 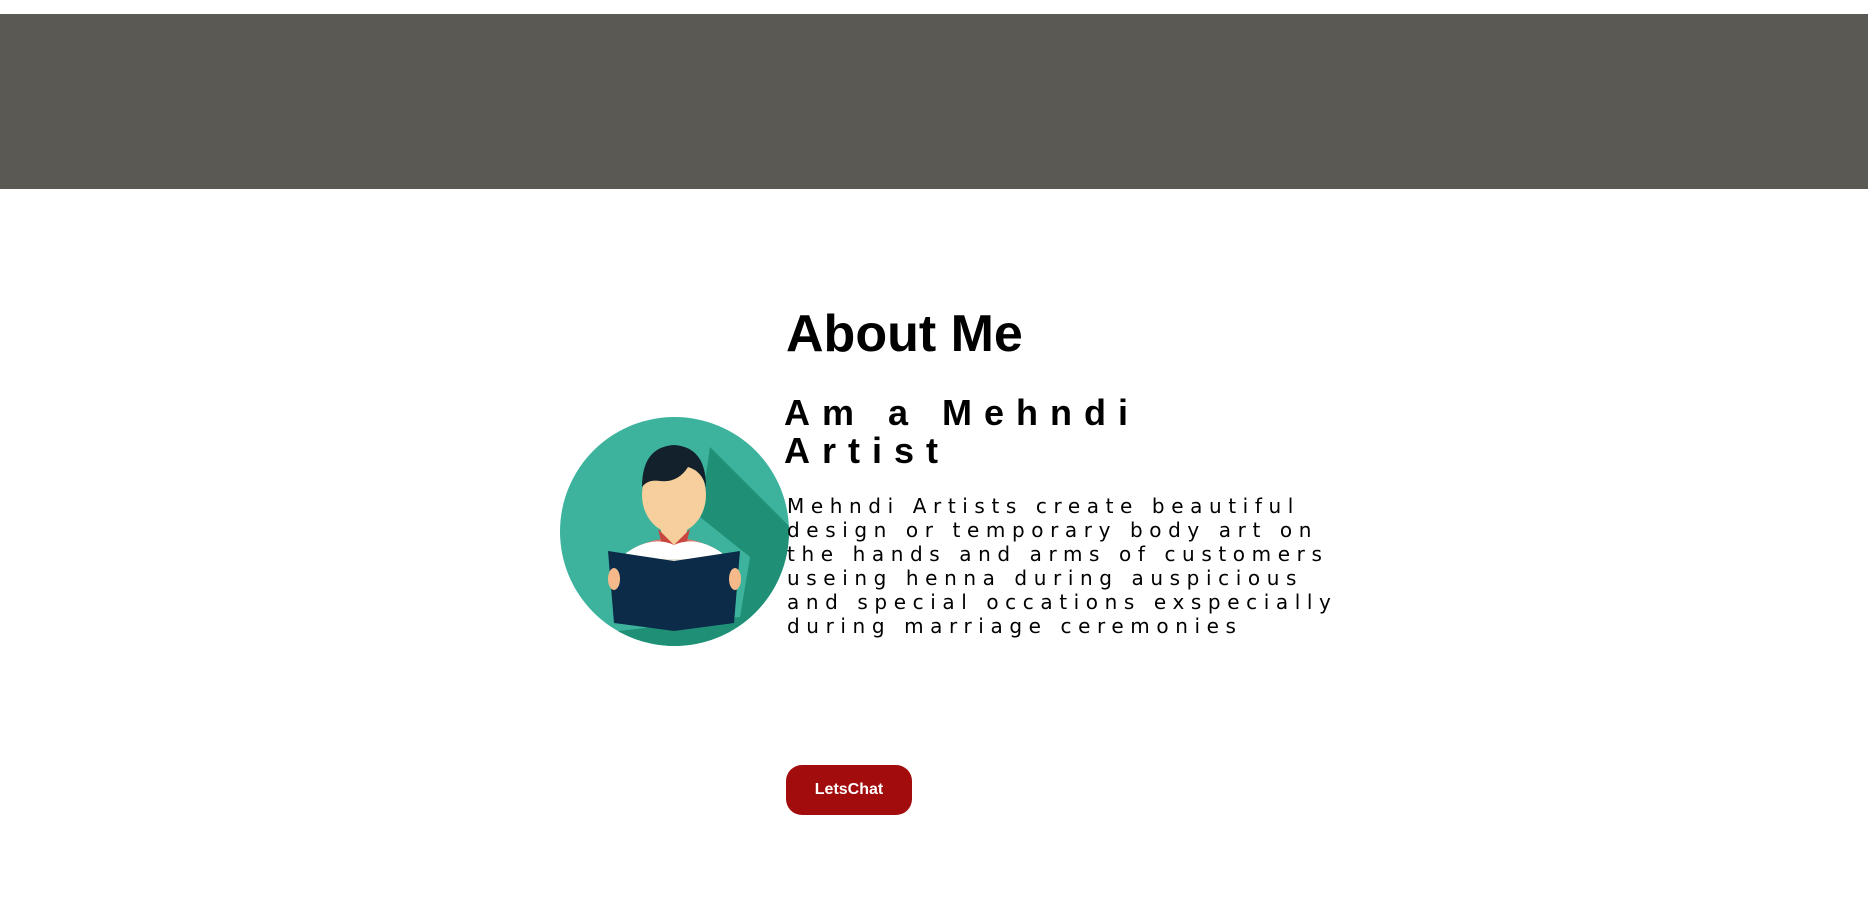 I want to click on reading-person-icon, so click(x=674, y=531).